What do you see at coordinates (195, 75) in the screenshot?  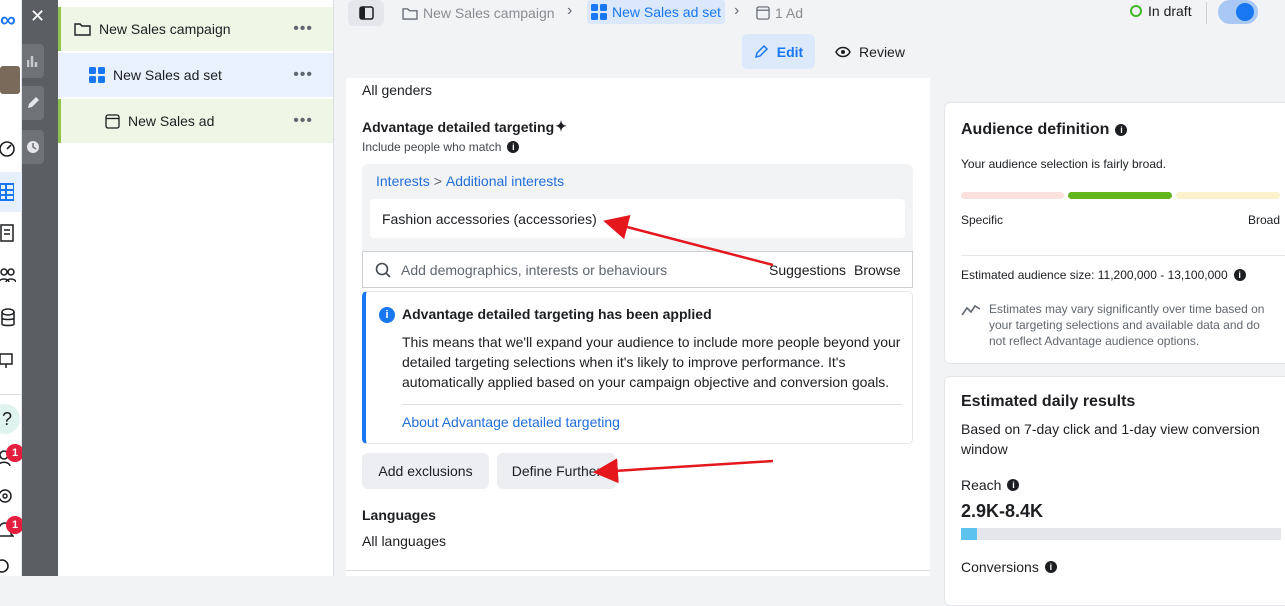 I see `tree-item-adset: New Sales ad set •••` at bounding box center [195, 75].